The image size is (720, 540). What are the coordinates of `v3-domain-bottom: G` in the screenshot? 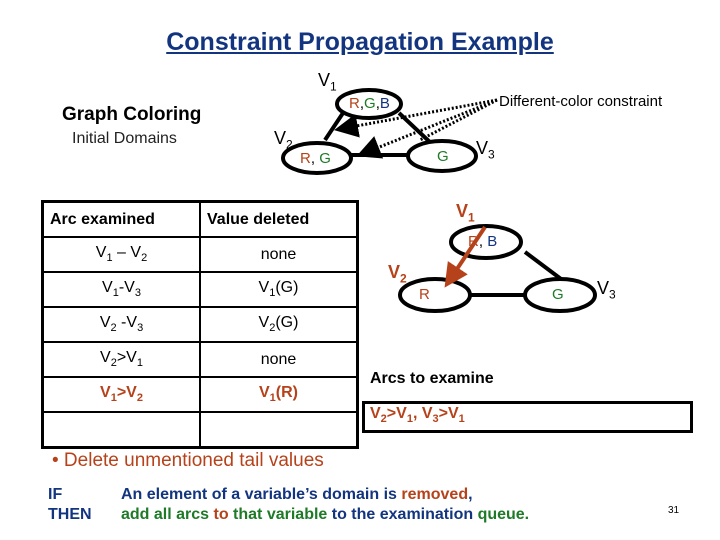 It's located at (558, 294).